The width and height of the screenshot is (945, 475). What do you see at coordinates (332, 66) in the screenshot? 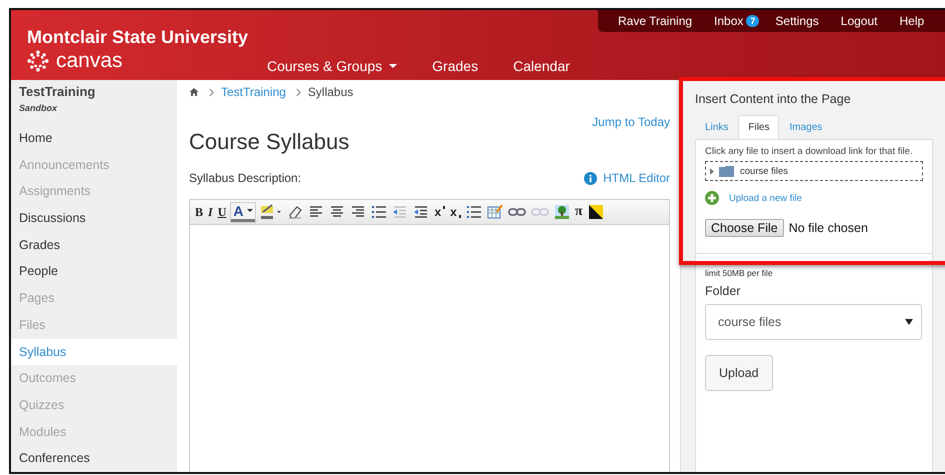
I see `nav-link: Courses & Groups` at bounding box center [332, 66].